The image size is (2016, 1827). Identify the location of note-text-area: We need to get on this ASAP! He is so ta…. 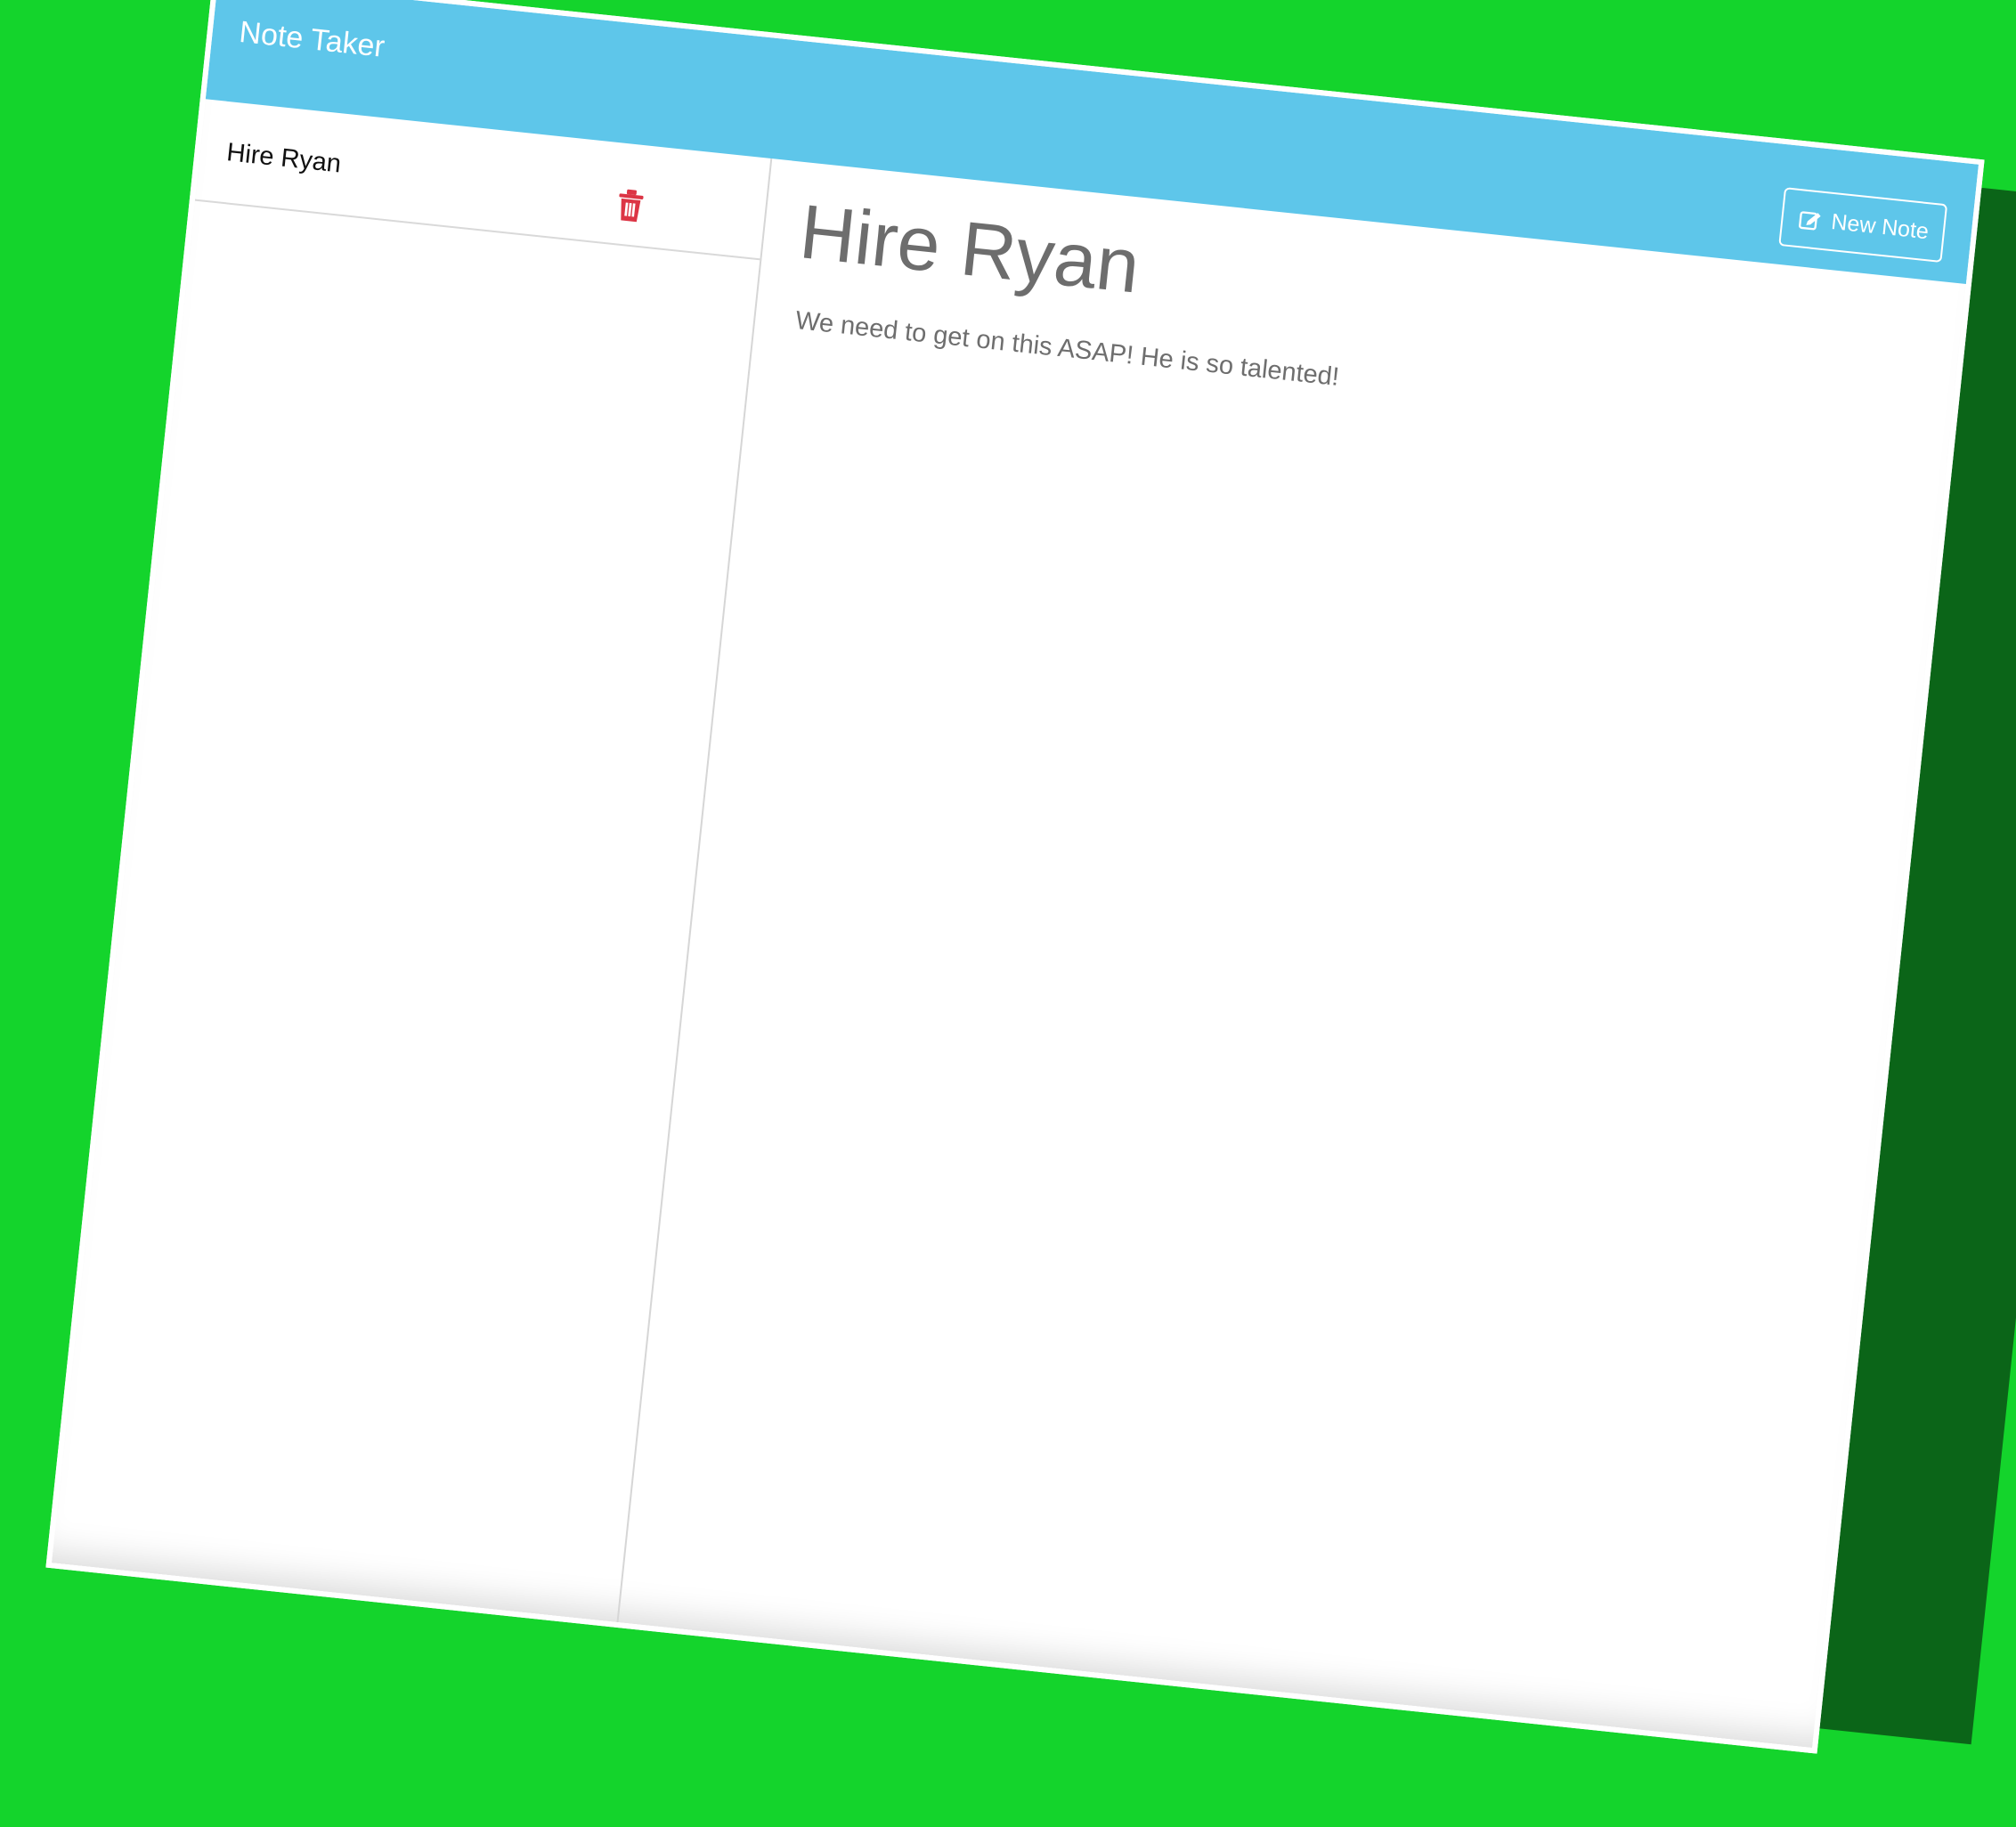
(1067, 349).